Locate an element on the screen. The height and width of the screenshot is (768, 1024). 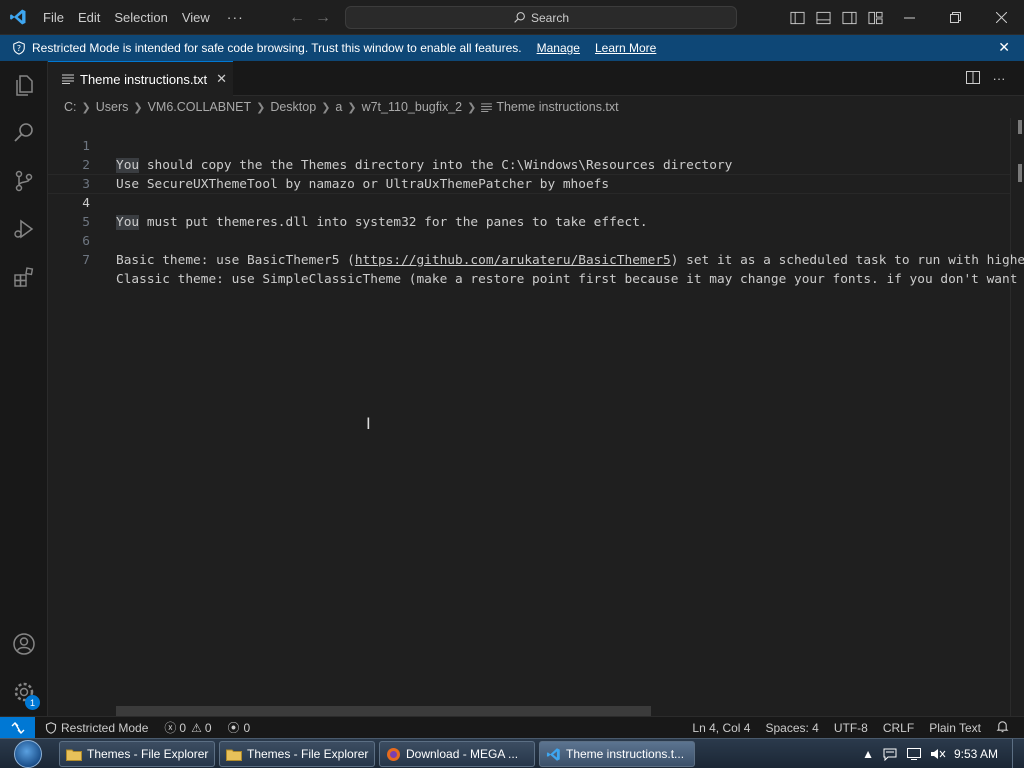
source-control-icon is located at coordinates (24, 181).